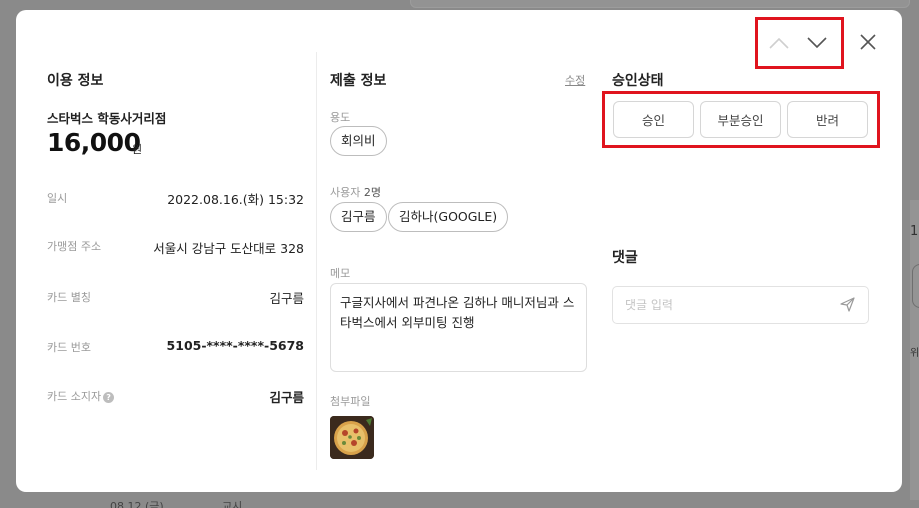  Describe the element at coordinates (69, 297) in the screenshot. I see `info-label-card-alias: 카드 별칭` at that location.